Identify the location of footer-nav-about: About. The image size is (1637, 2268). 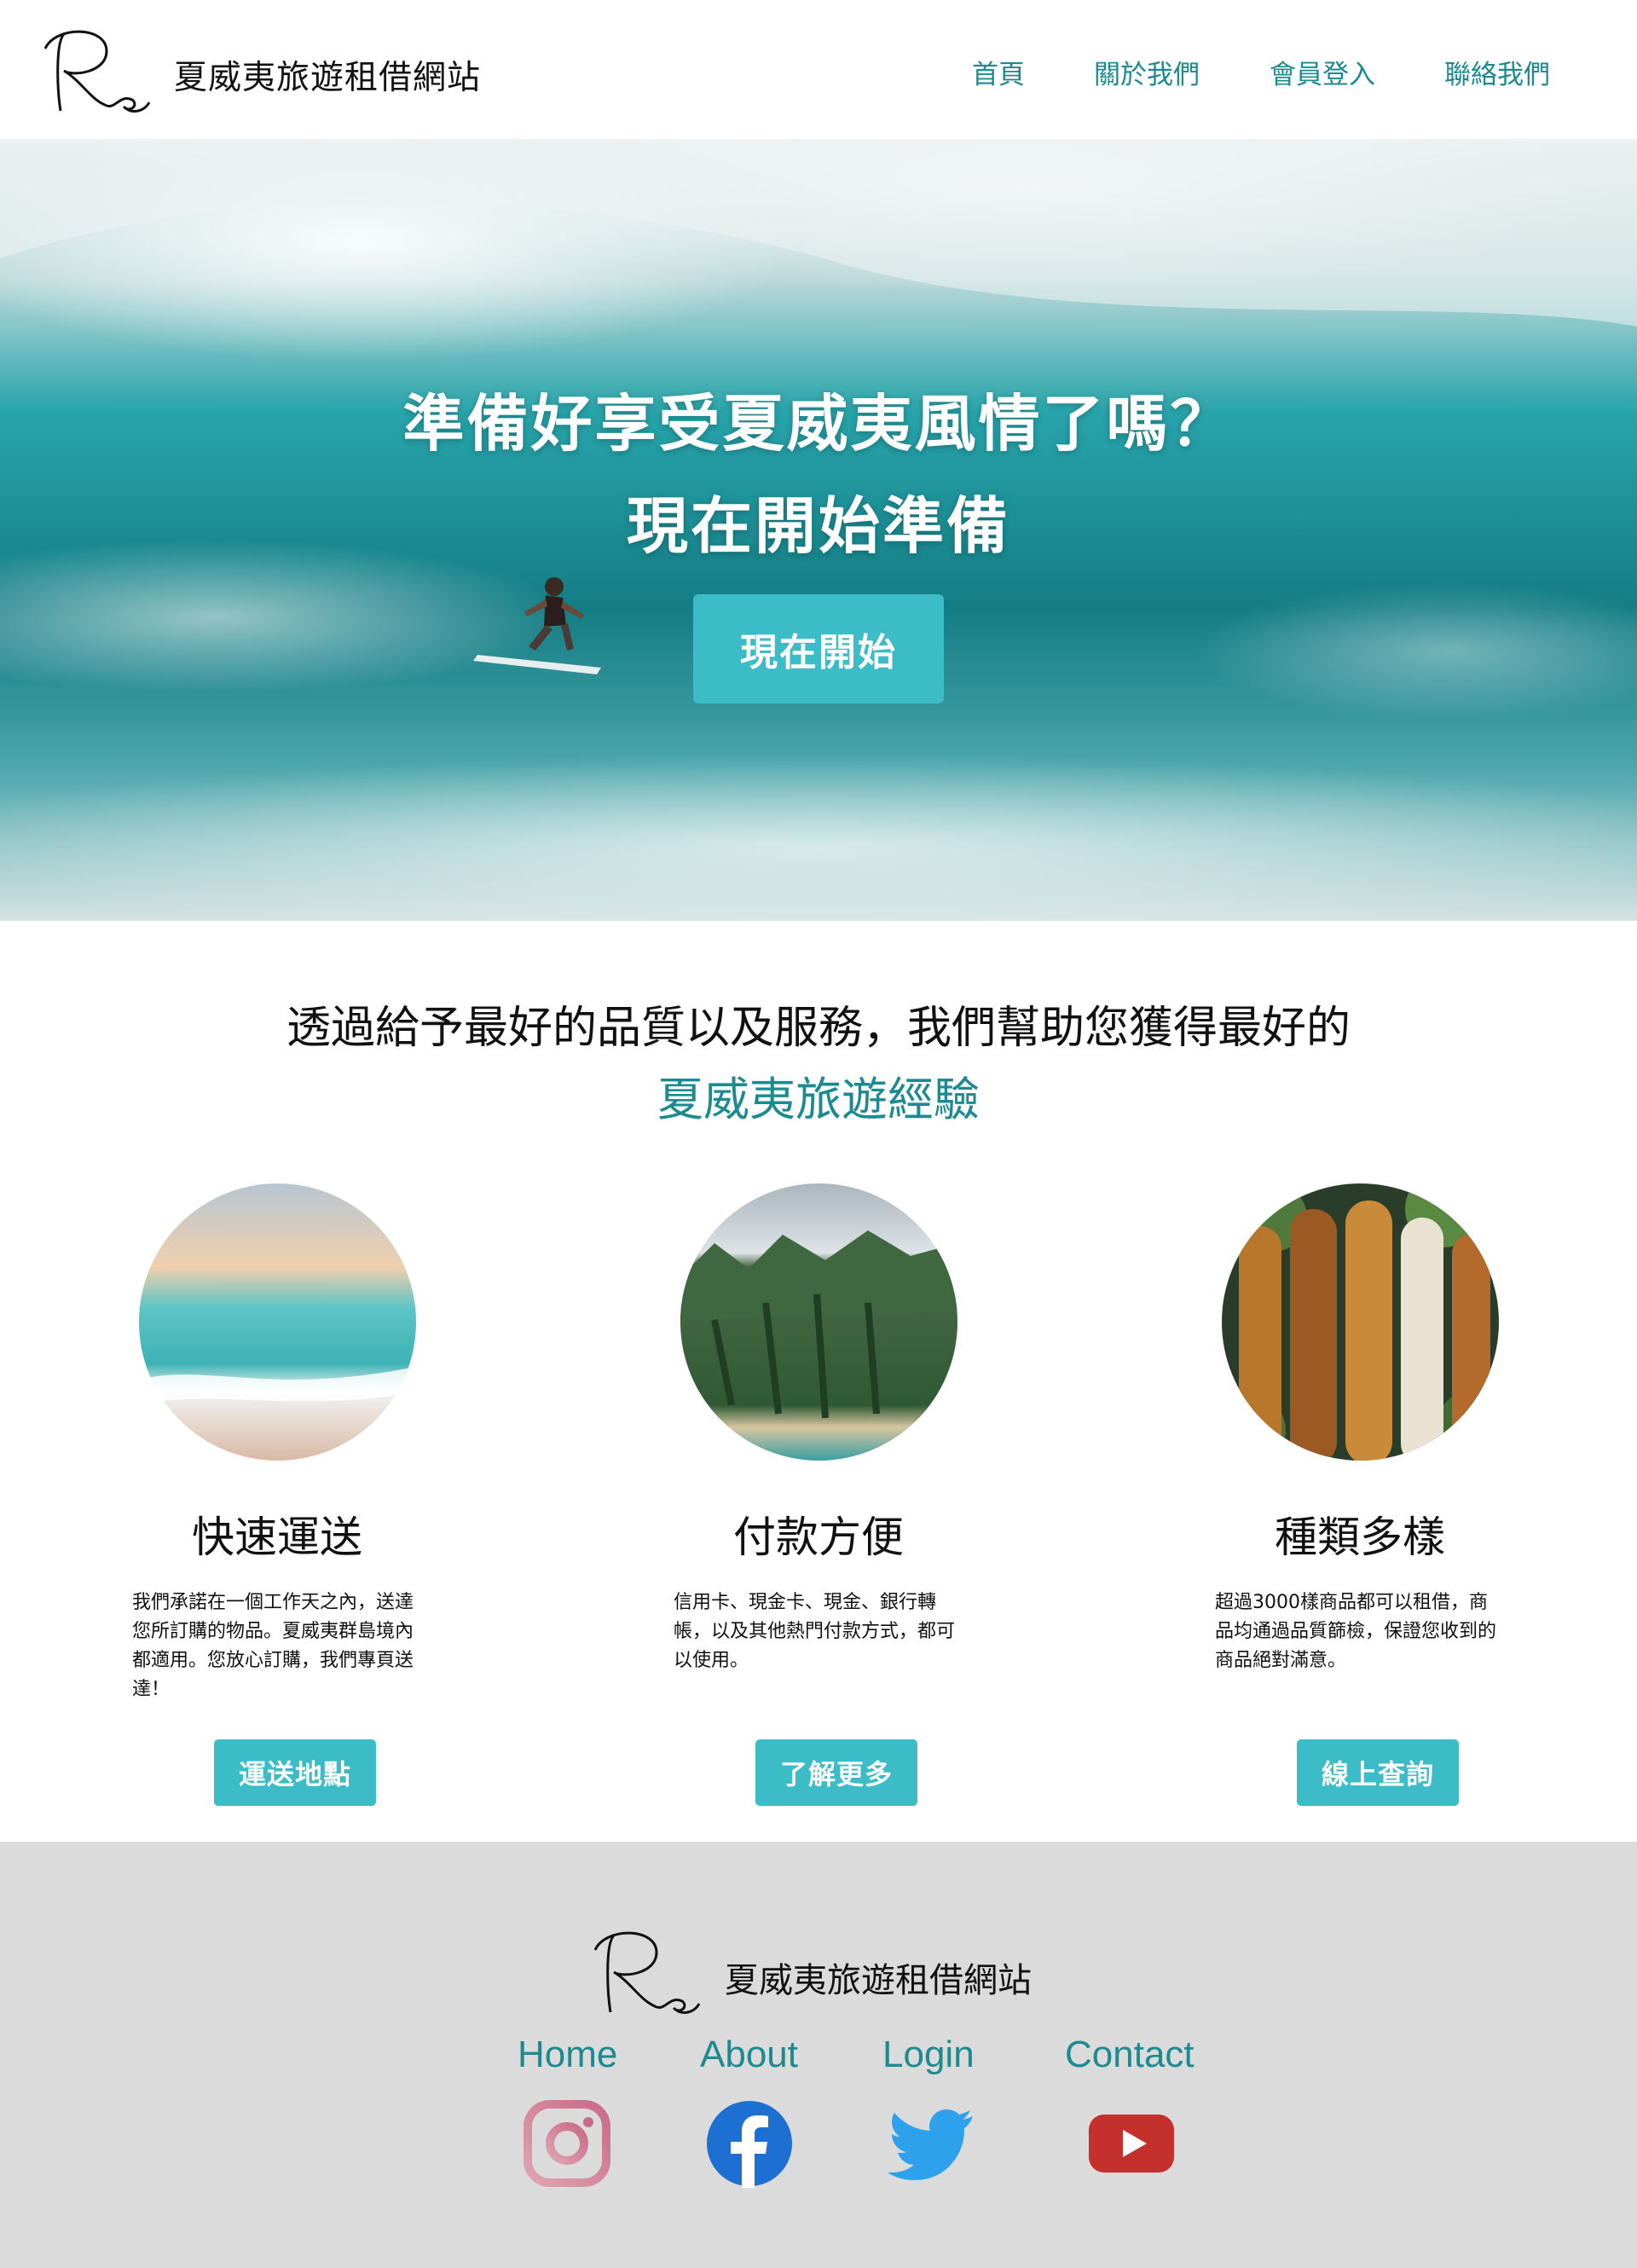
(749, 2055).